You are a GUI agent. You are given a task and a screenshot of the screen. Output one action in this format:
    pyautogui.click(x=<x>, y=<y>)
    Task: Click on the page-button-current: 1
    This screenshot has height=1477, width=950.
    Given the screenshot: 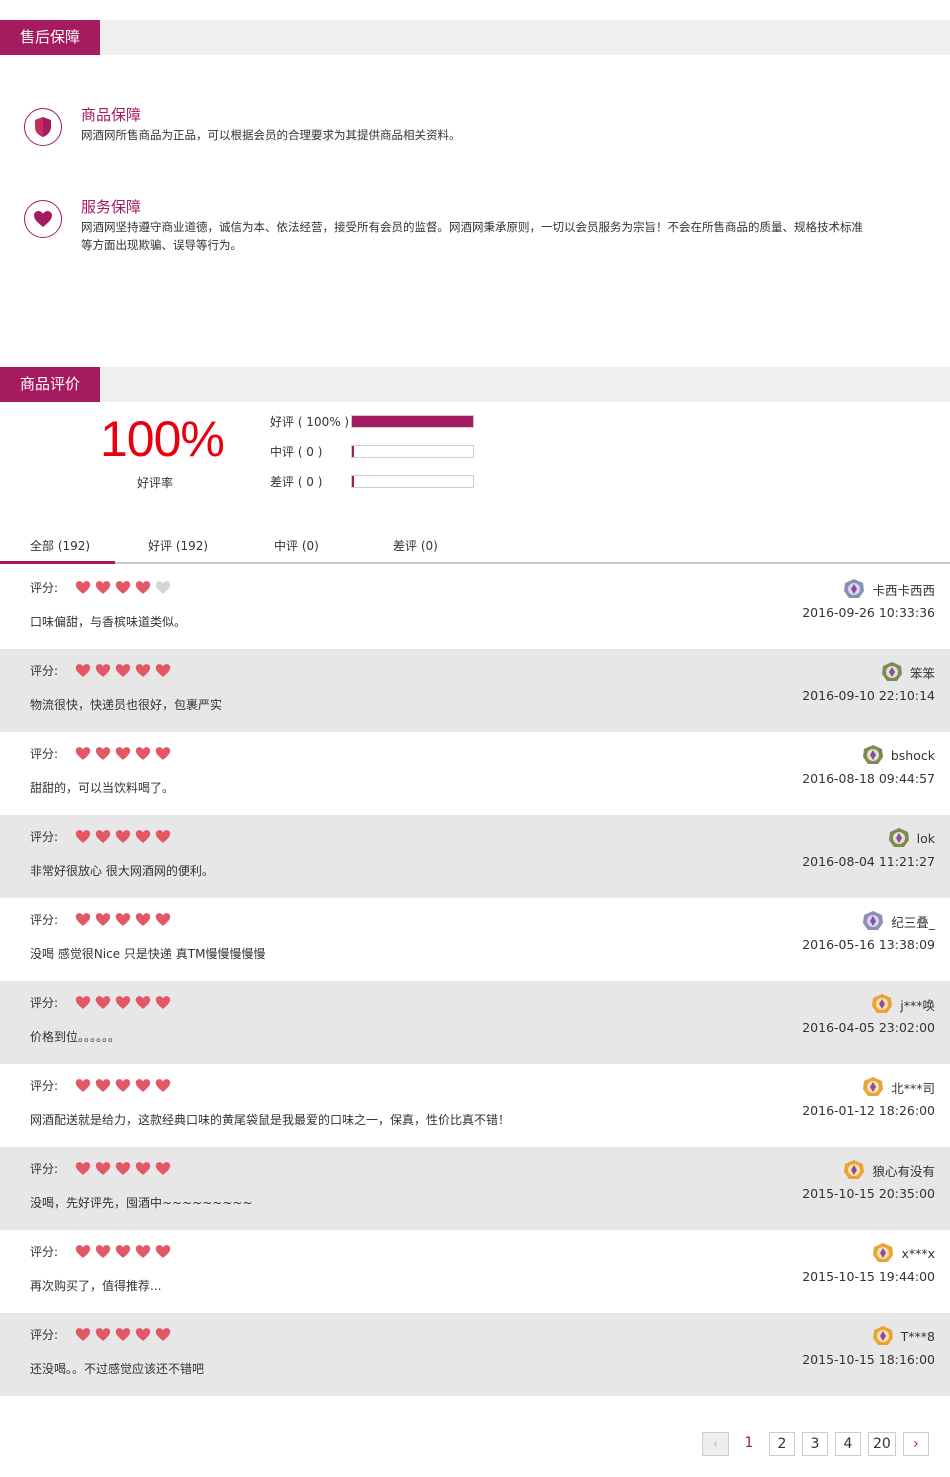 What is the action you would take?
    pyautogui.click(x=749, y=1444)
    